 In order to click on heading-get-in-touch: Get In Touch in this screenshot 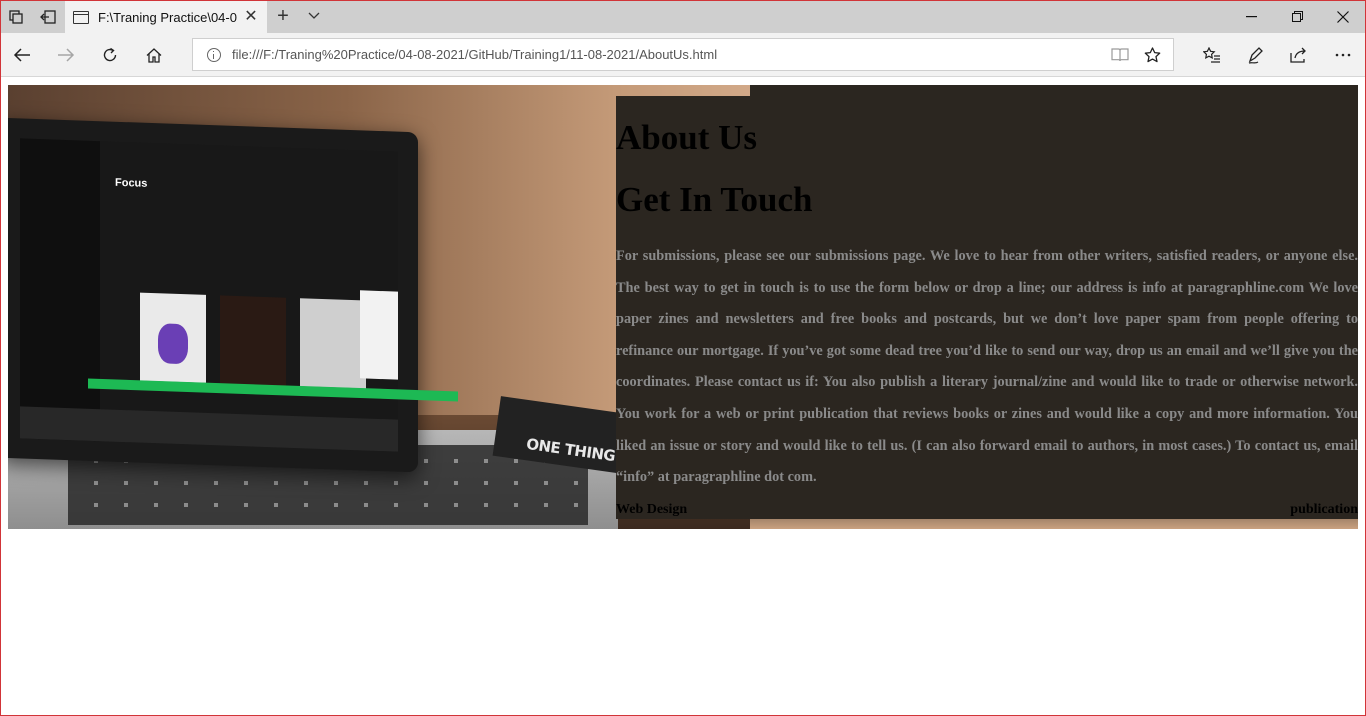, I will do `click(714, 199)`.